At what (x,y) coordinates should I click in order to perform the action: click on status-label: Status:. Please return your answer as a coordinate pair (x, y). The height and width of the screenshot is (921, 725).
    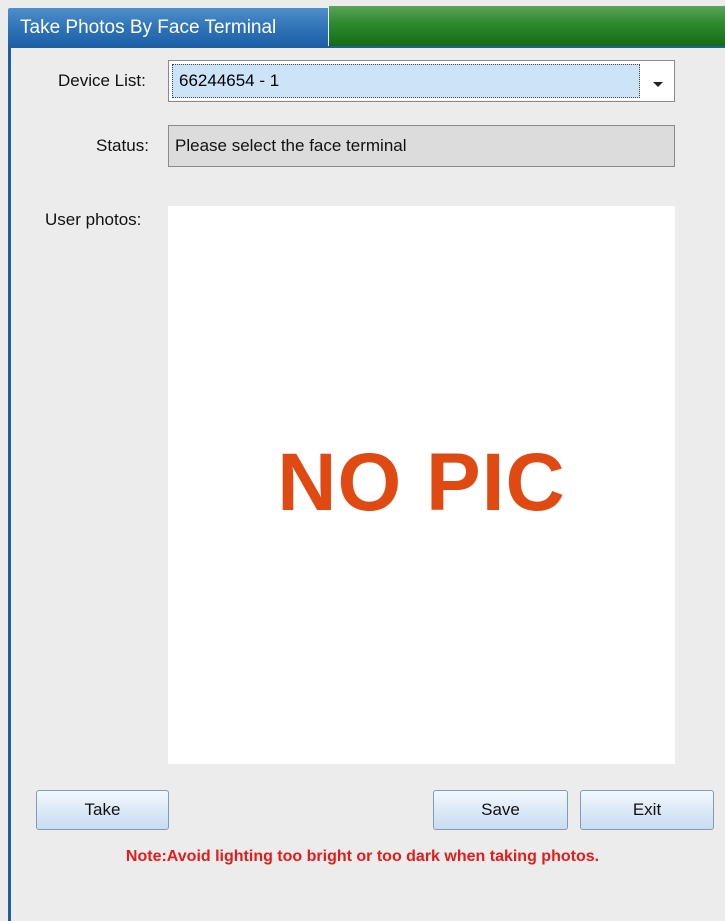
    Looking at the image, I should click on (122, 145).